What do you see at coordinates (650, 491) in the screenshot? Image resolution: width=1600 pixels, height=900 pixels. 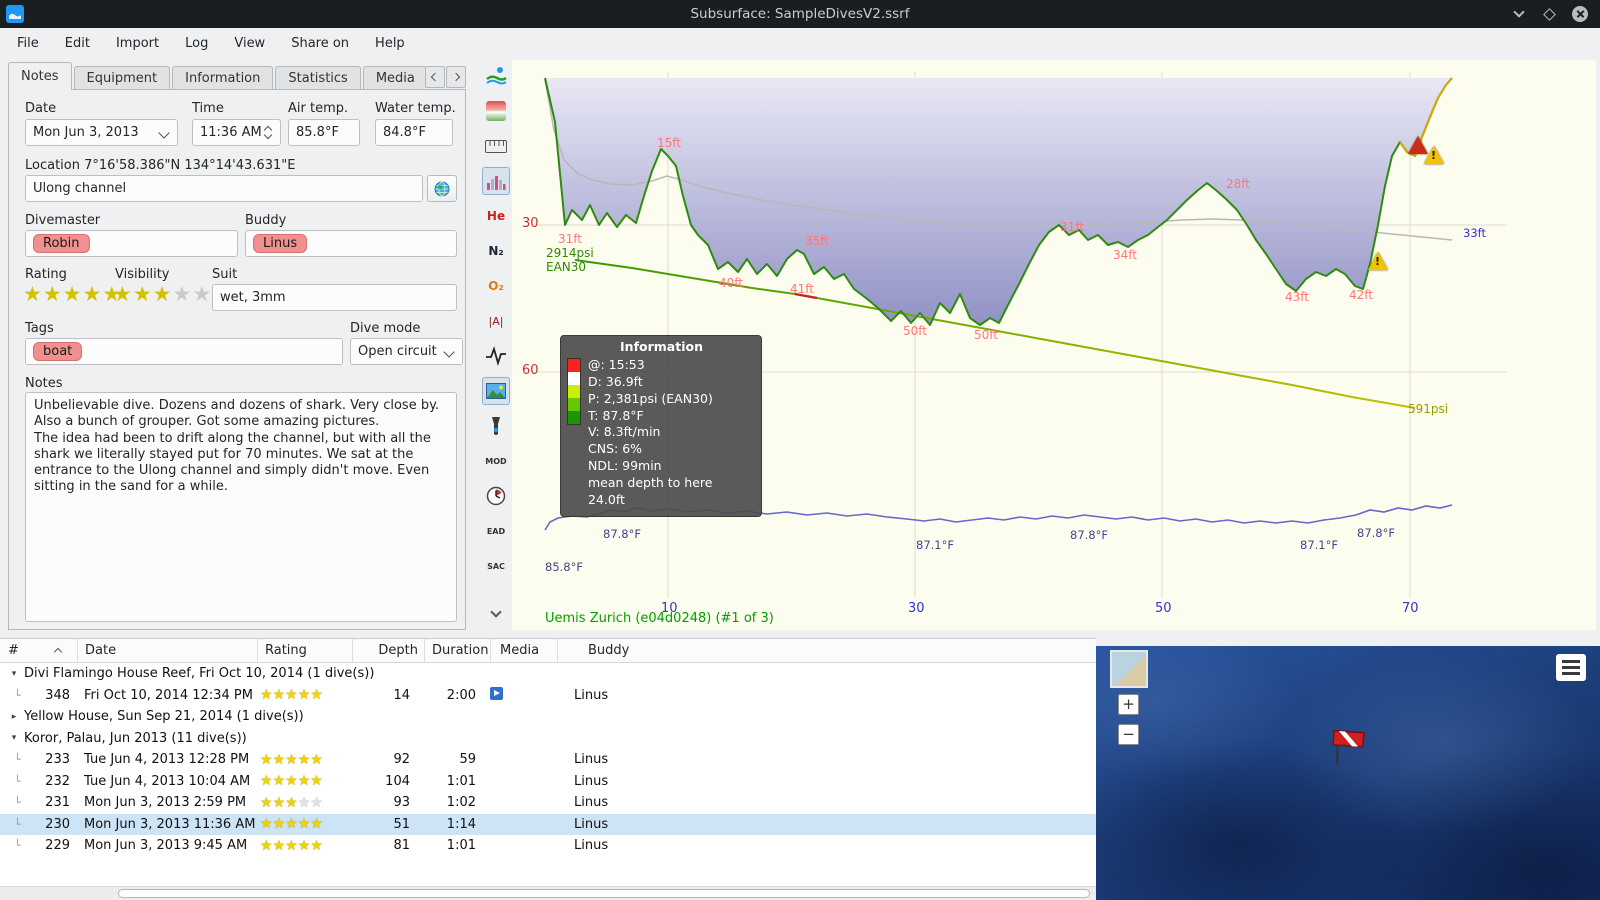 I see `info-line: mean depth to here 24.0ft` at bounding box center [650, 491].